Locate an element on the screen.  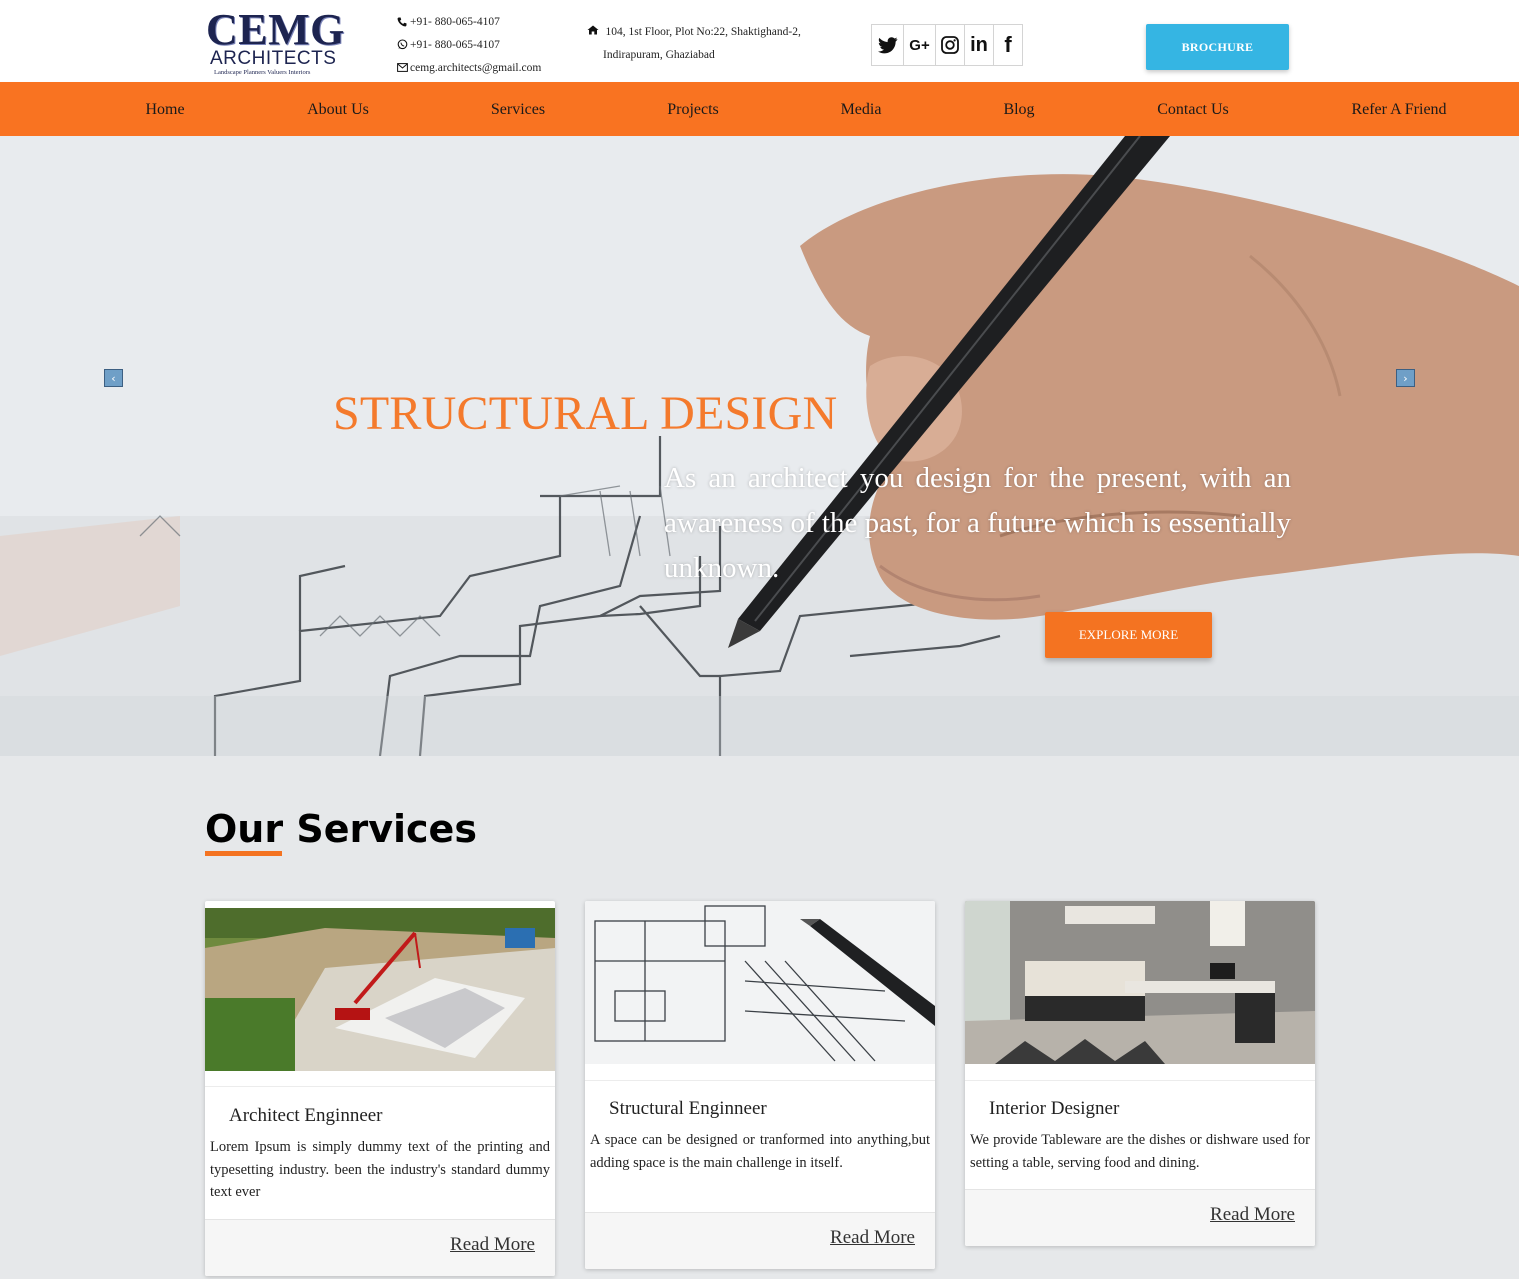
hero-title: STRUCTURAL DESIGN is located at coordinates (585, 413).